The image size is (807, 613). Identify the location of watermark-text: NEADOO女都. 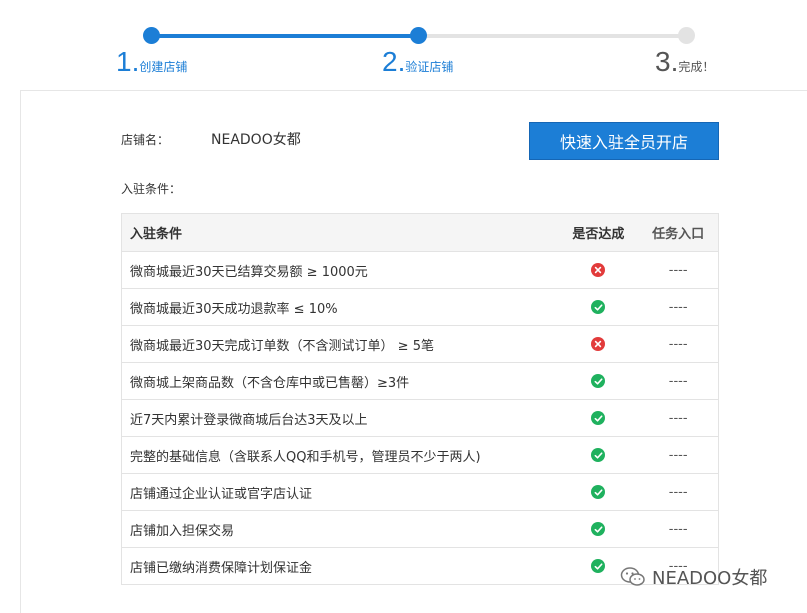
(710, 578).